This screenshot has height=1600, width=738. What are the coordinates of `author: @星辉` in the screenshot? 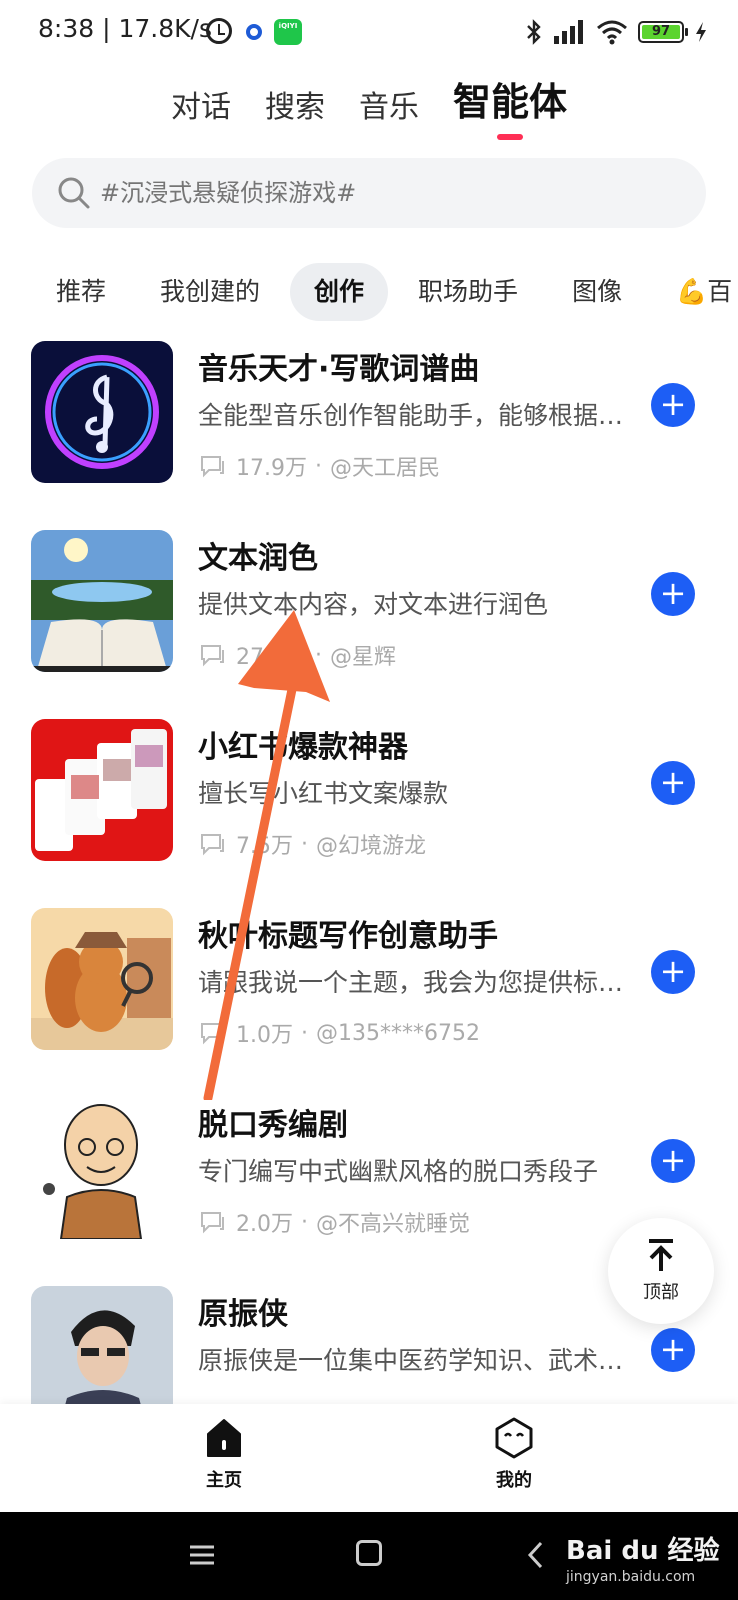 It's located at (363, 657).